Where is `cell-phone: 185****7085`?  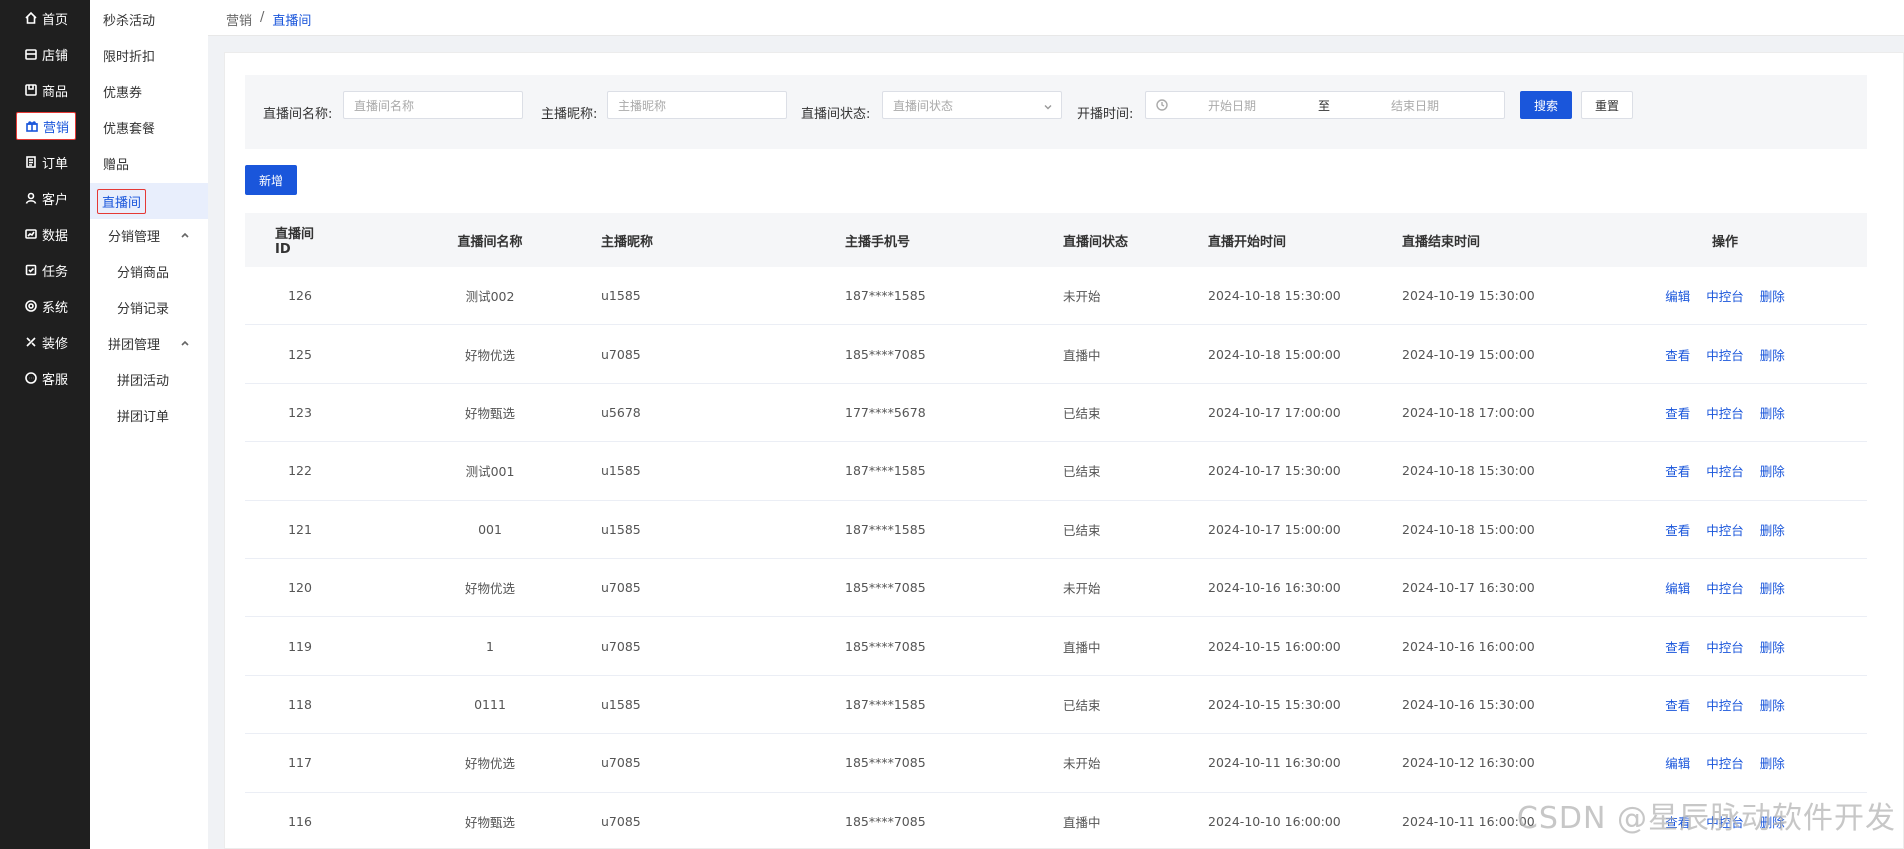 cell-phone: 185****7085 is located at coordinates (885, 821).